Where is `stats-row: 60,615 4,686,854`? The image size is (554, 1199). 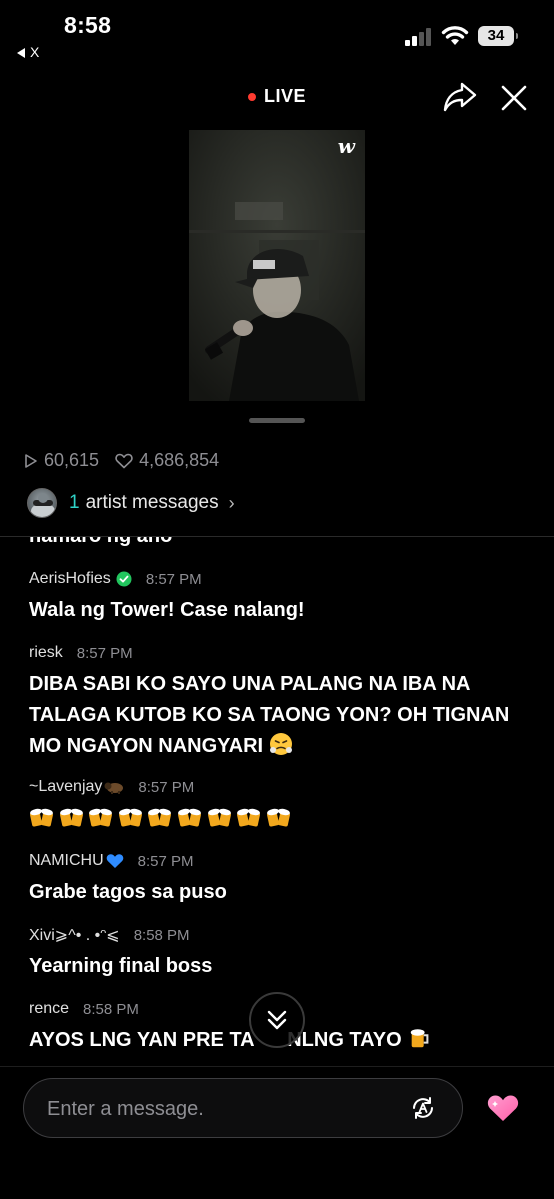 stats-row: 60,615 4,686,854 is located at coordinates (129, 460).